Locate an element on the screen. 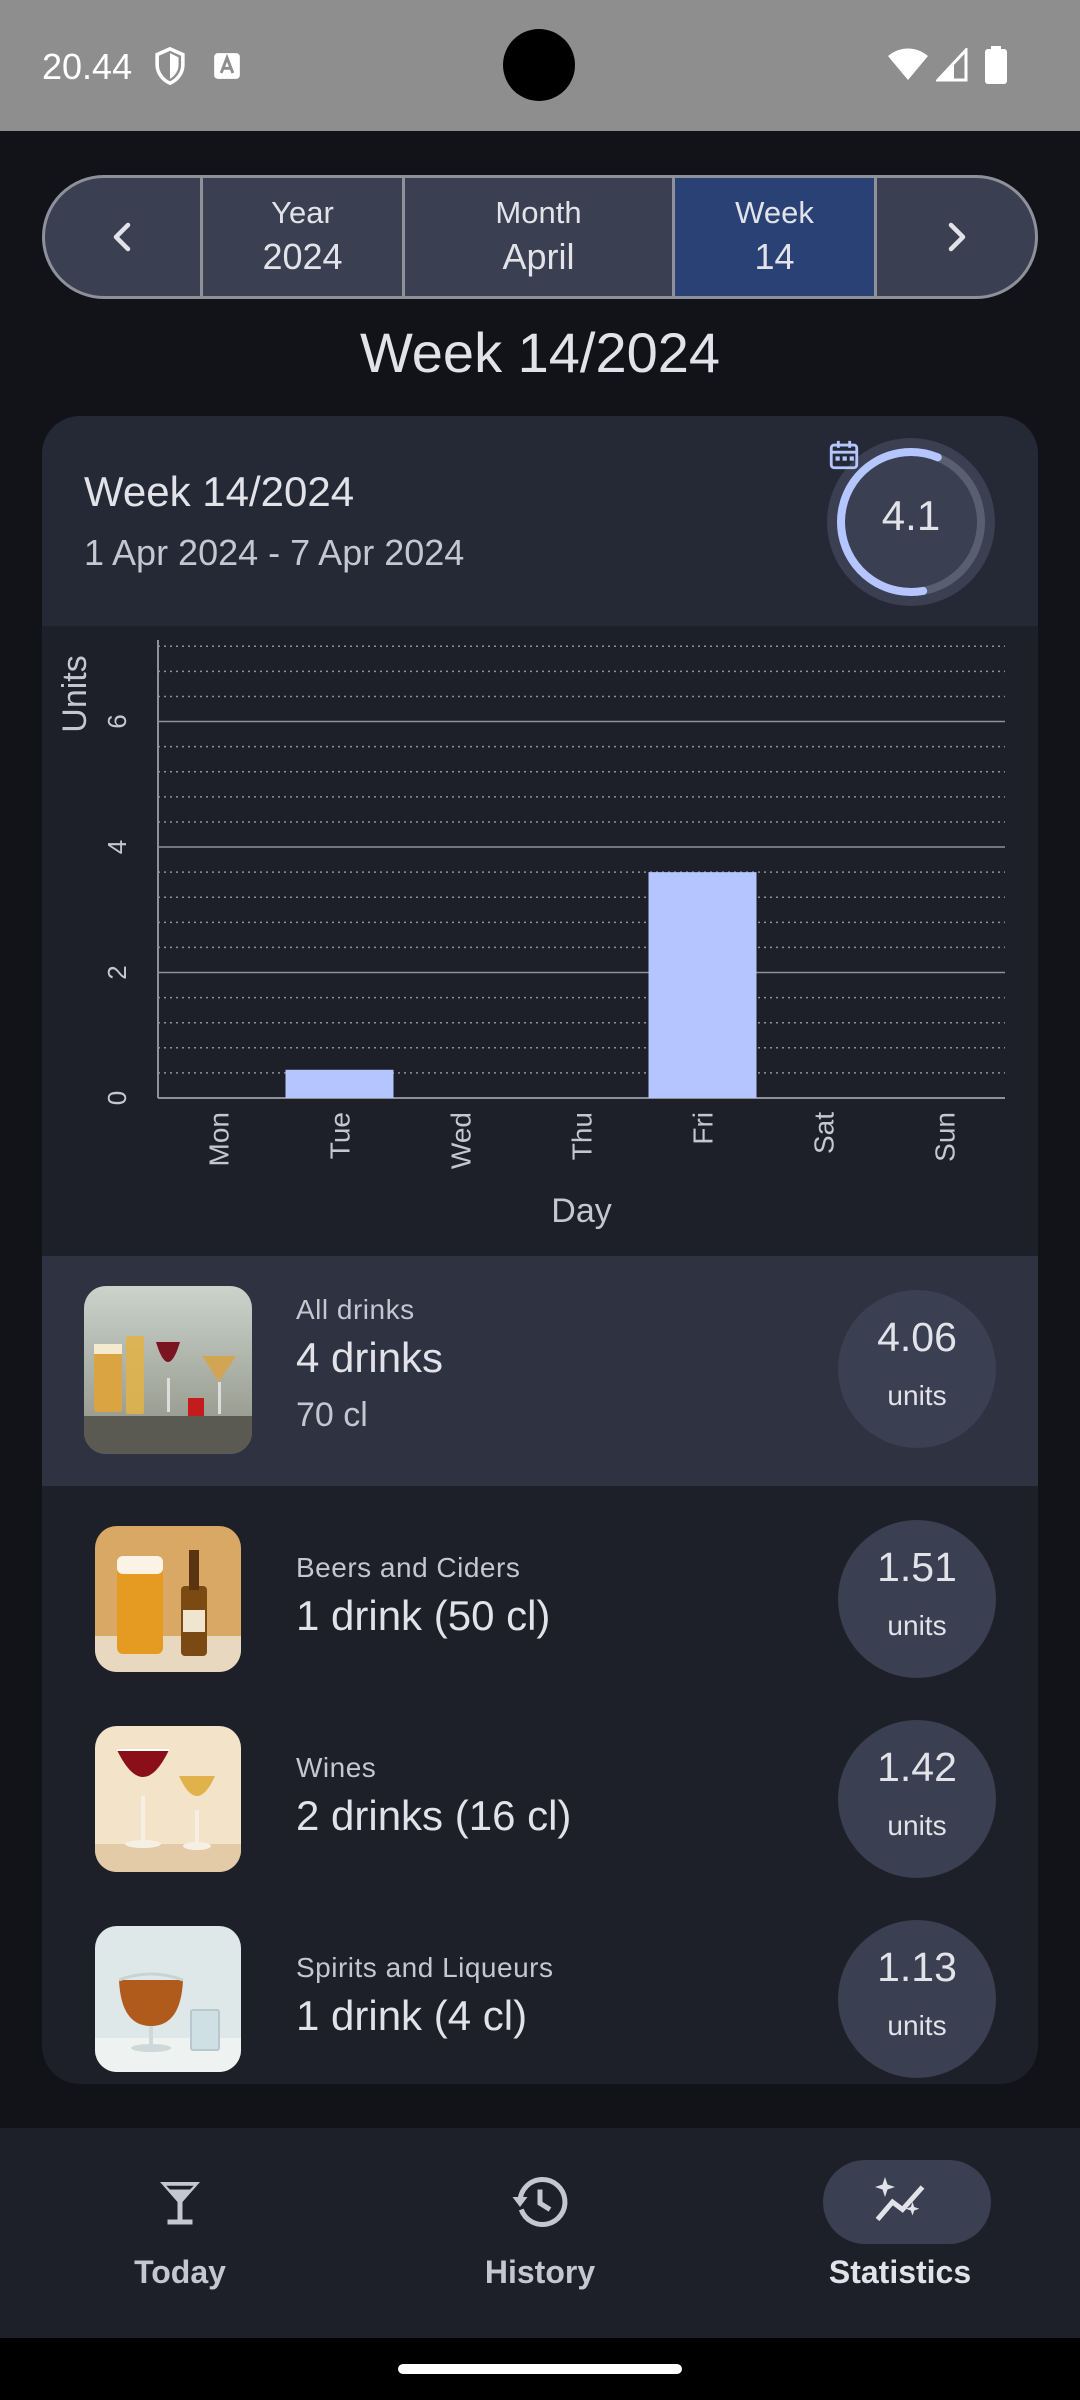 The image size is (1080, 2400). nav-history-label: History is located at coordinates (540, 2272).